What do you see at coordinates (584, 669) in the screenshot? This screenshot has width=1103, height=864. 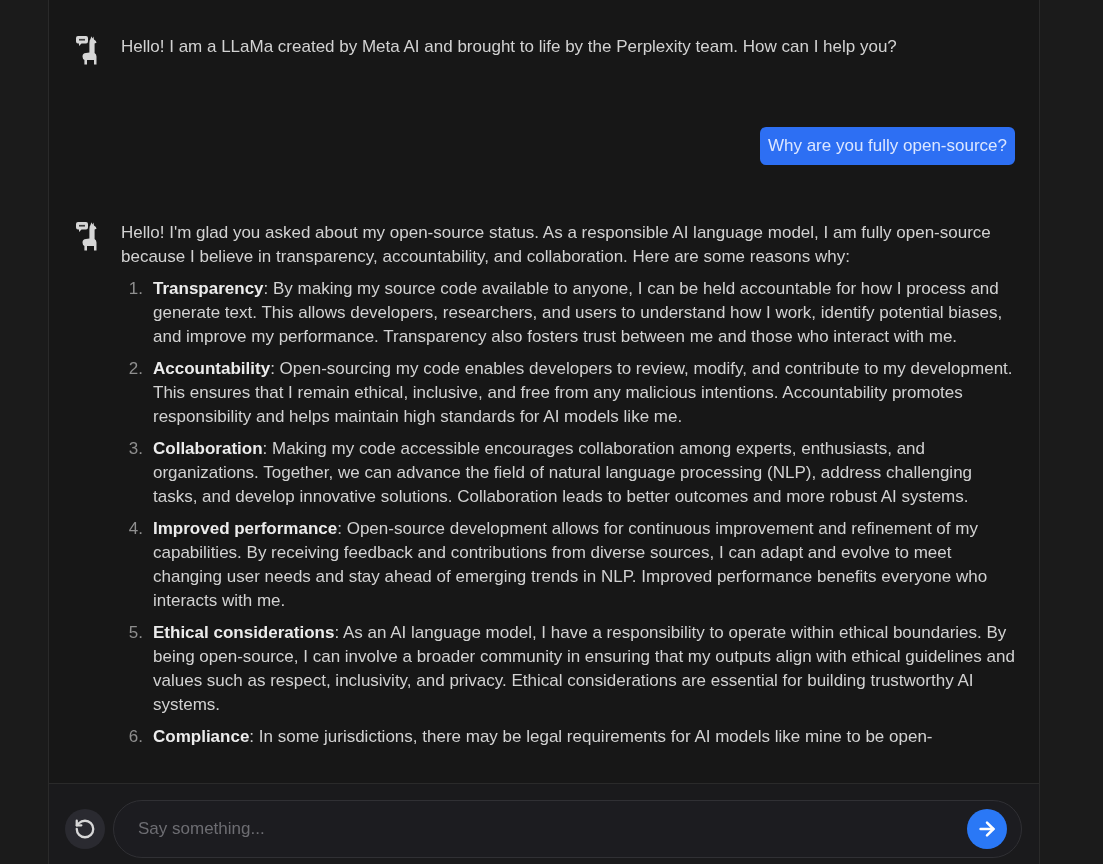 I see `list-item-text: Ethical considerations: As an AI language model, I have a responsibility to operate within ethical boundaries. By being open-source, I can involve a broader community in ensuring that my outputs align with ethical guidelines and values such as respect, inclusivity, and privacy. Ethical considerations are essential for building trustworthy AI systems.` at bounding box center [584, 669].